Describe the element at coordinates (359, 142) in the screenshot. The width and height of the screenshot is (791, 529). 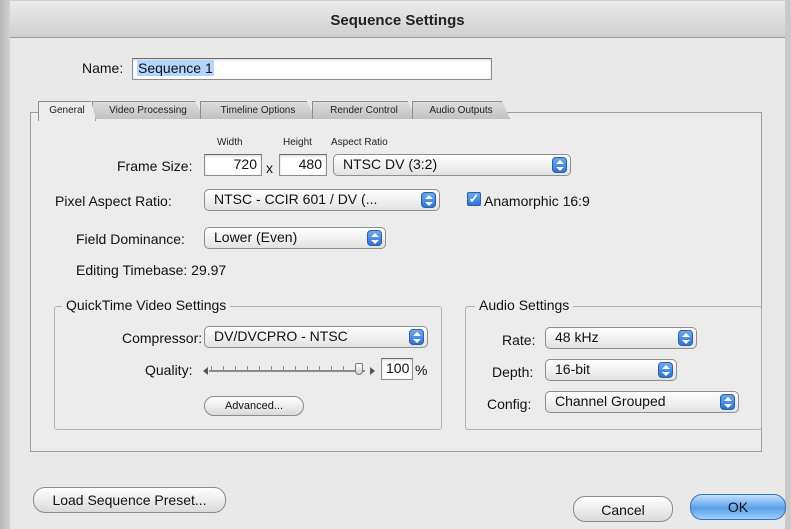
I see `aspect-ratio-header: Aspect Ratio` at that location.